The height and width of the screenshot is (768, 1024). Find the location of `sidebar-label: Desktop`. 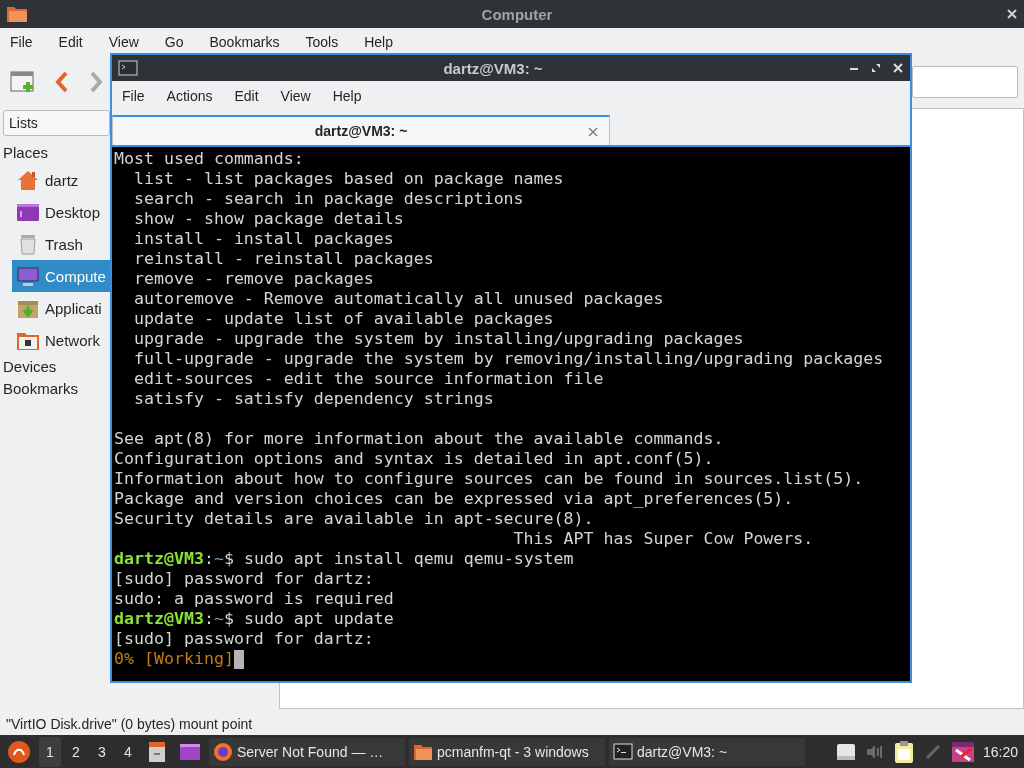

sidebar-label: Desktop is located at coordinates (73, 212).